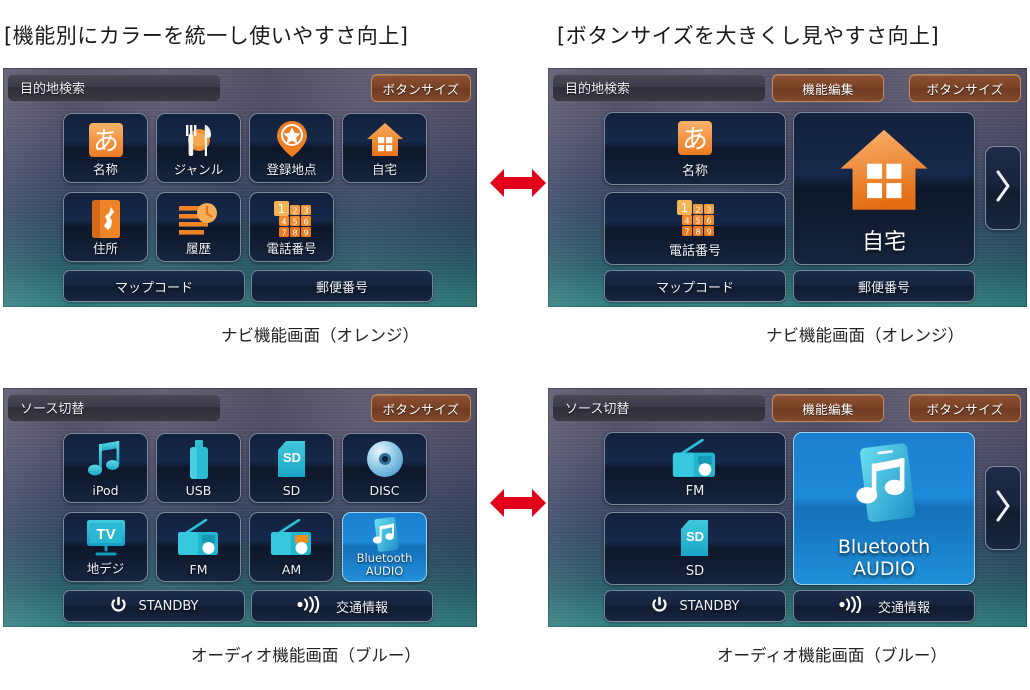  I want to click on tile-terrestrial-tv: TV 地デジ, so click(105, 547).